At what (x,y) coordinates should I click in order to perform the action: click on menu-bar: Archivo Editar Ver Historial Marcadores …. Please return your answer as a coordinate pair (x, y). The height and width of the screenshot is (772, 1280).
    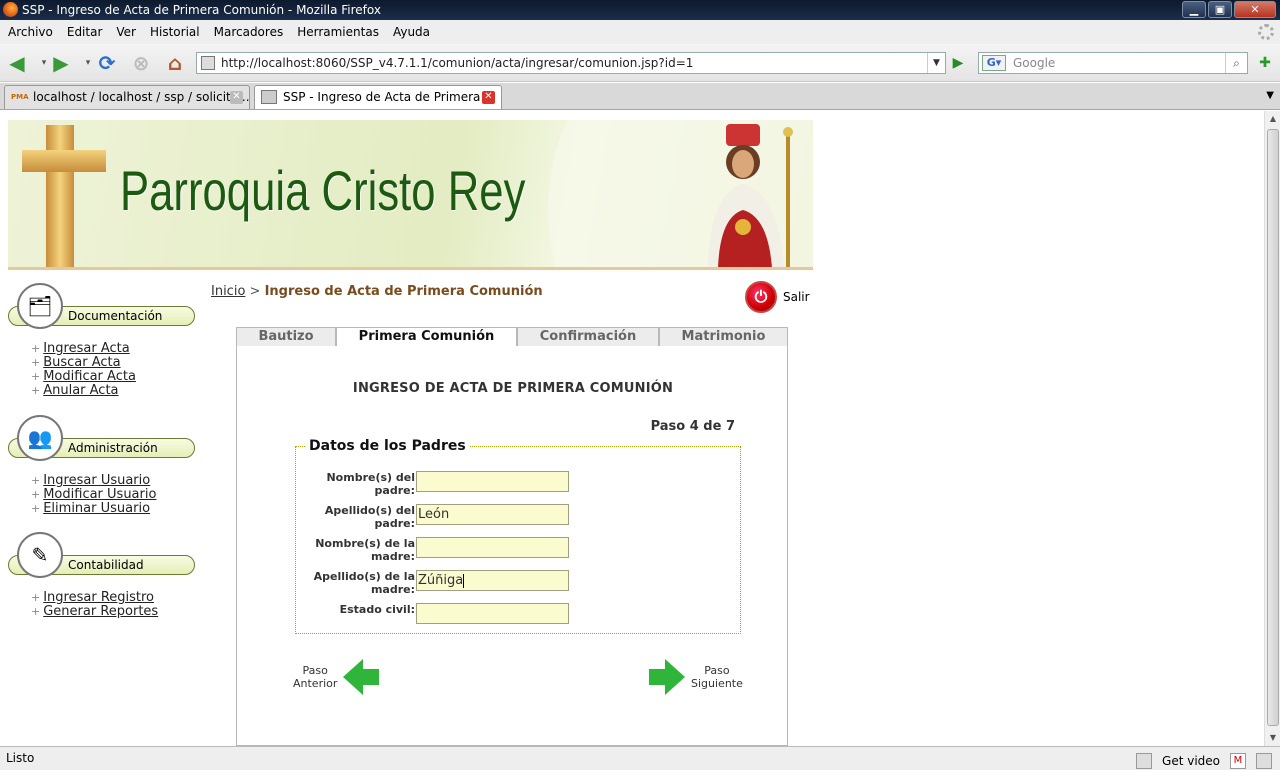
    Looking at the image, I should click on (640, 32).